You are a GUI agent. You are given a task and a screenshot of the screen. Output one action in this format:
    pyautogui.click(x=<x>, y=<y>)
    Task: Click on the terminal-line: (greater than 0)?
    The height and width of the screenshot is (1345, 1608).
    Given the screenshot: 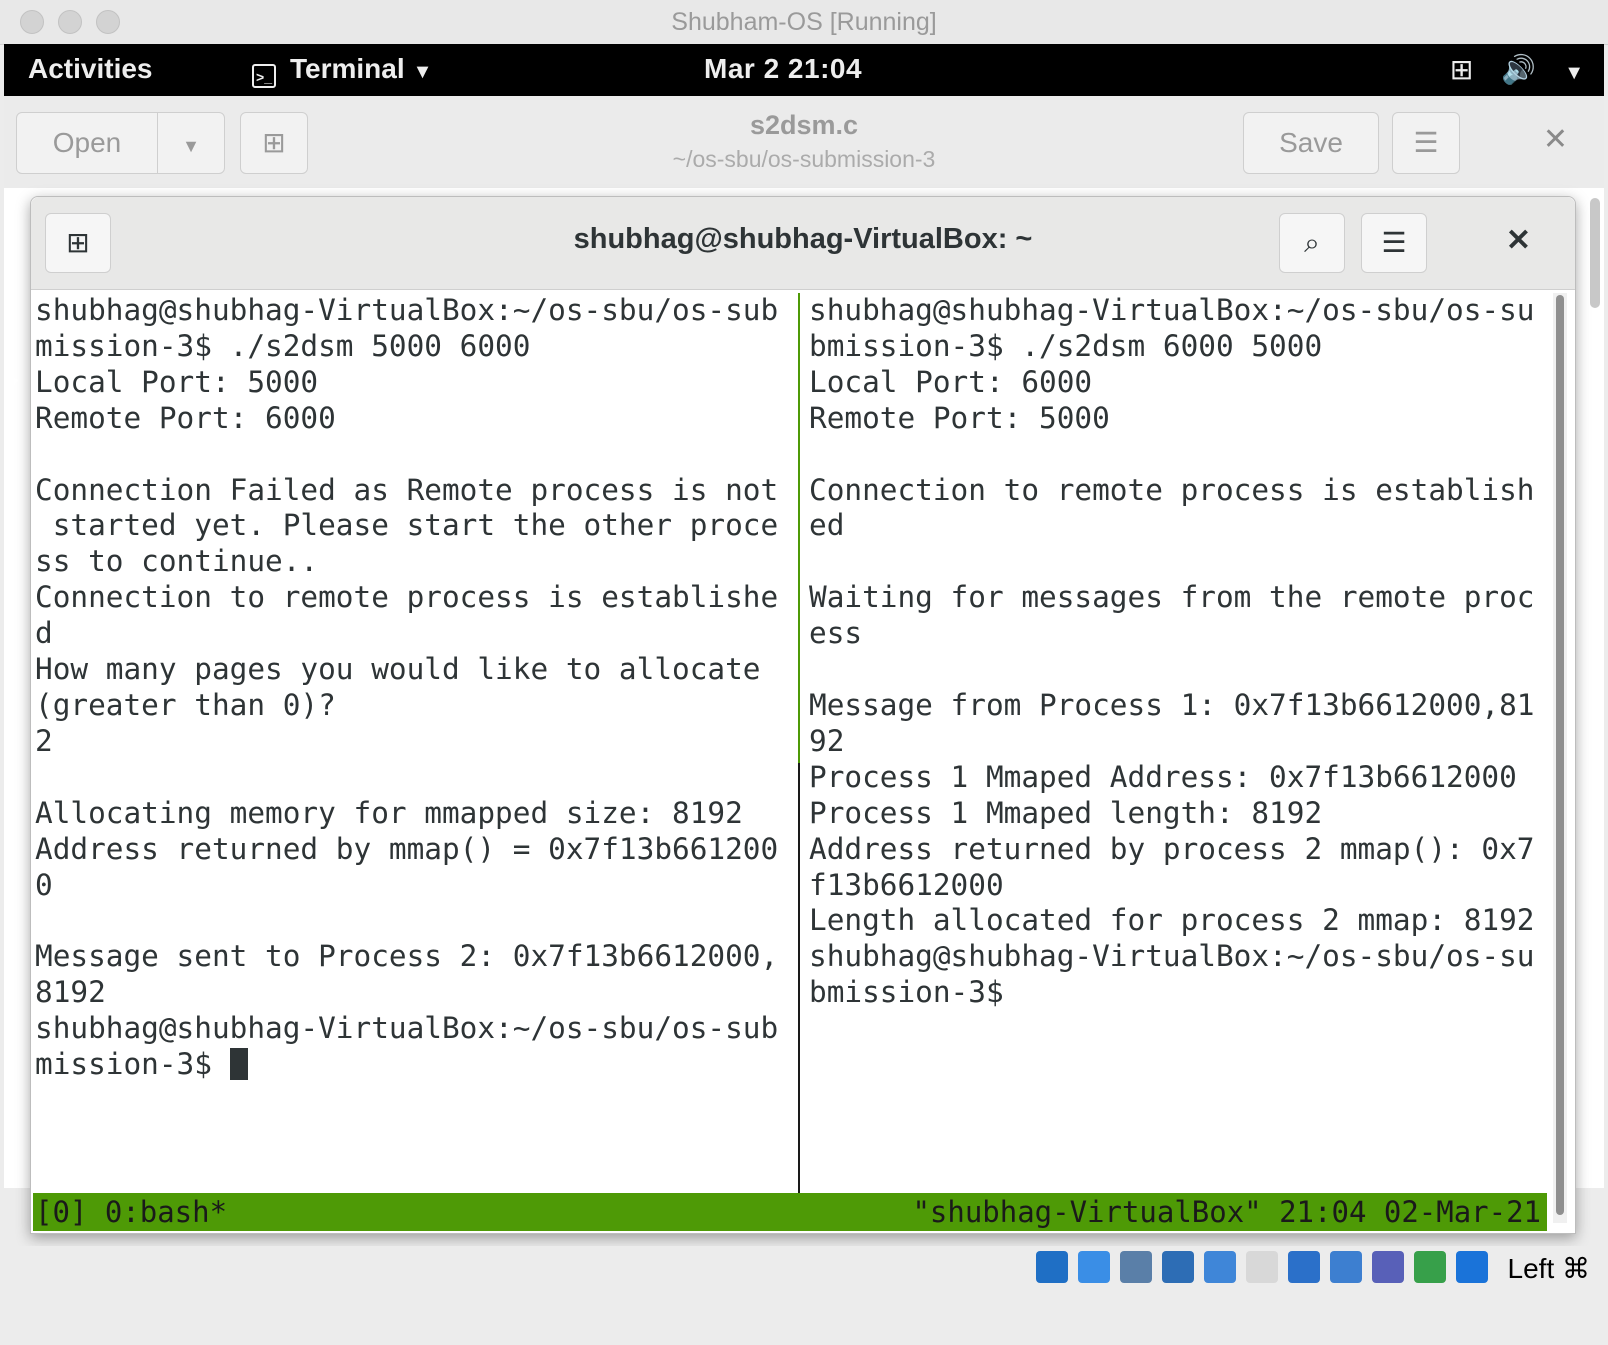 What is the action you would take?
    pyautogui.click(x=185, y=704)
    